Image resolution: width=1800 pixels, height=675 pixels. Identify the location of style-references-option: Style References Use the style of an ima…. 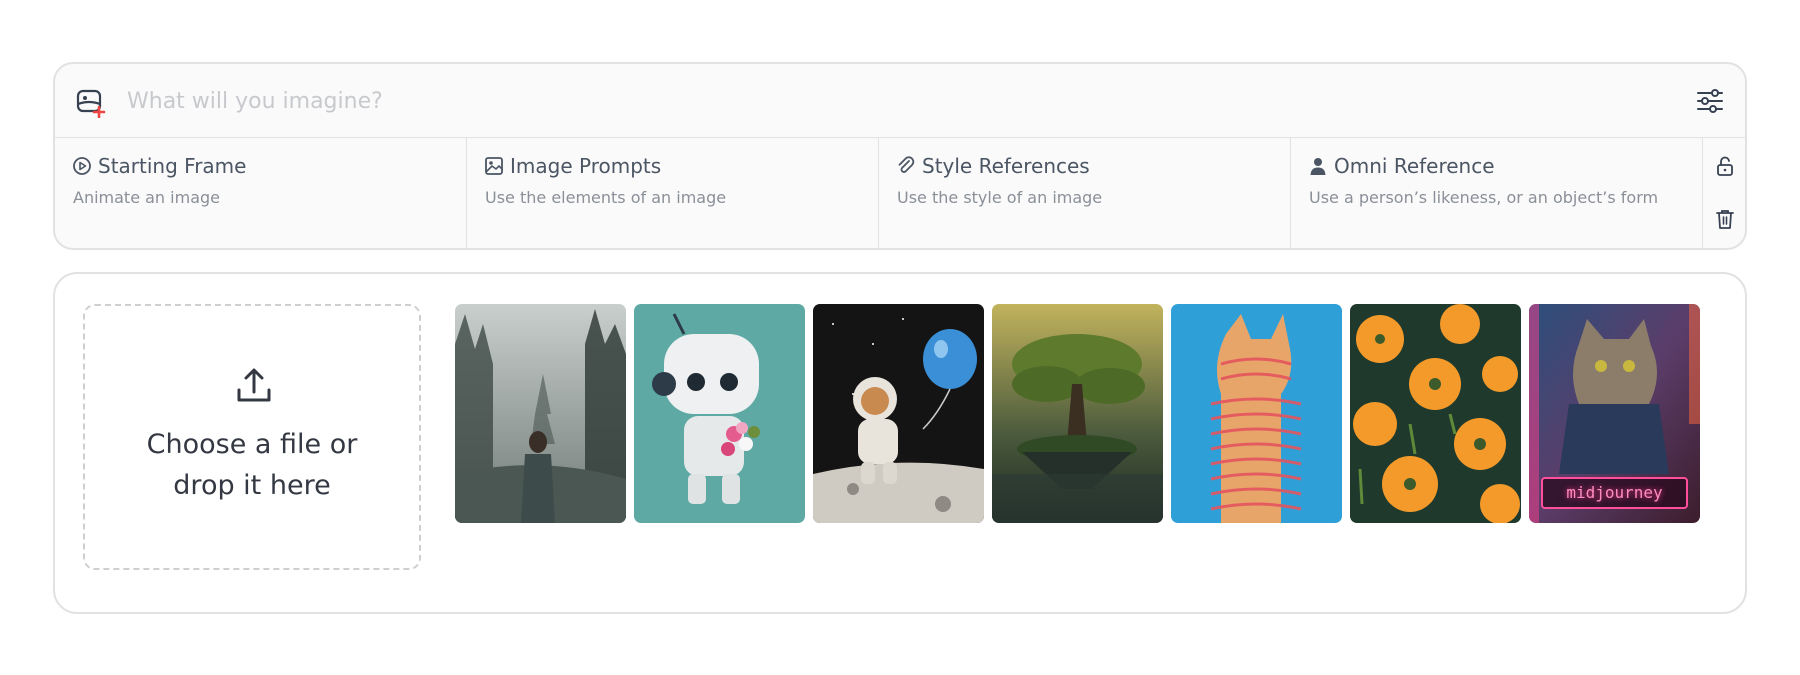
(1085, 193).